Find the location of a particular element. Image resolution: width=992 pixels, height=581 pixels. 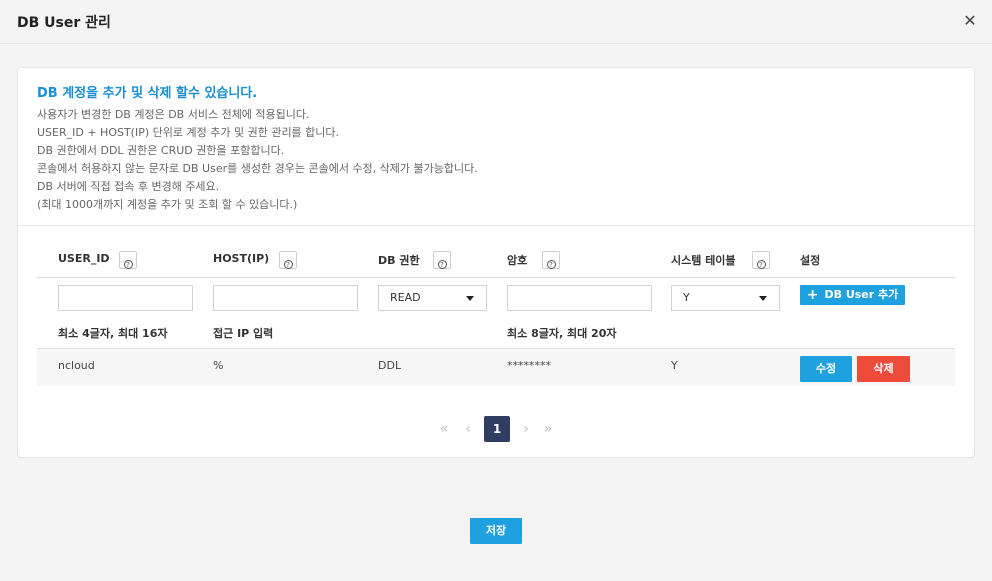

column-header-system-table: 시스템 테이블 is located at coordinates (703, 260).